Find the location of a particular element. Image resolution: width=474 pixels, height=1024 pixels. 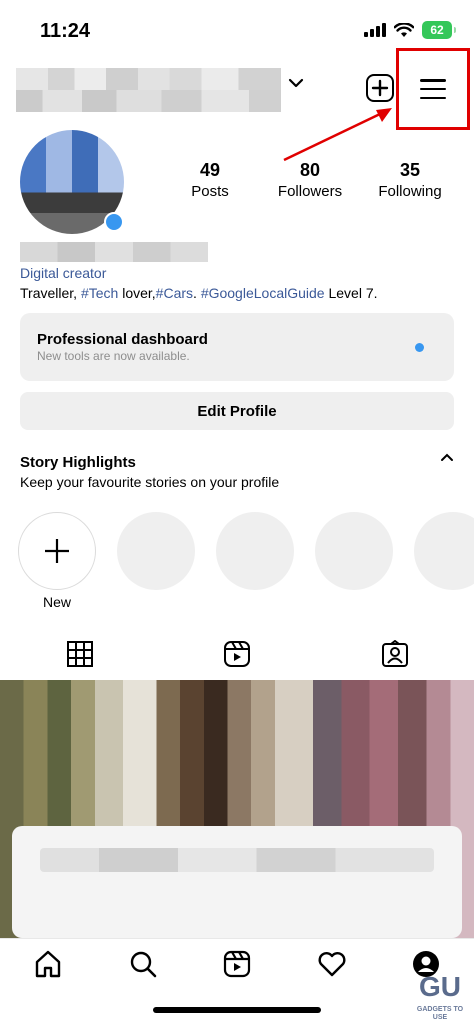

status-icons: 62 is located at coordinates (410, 30).